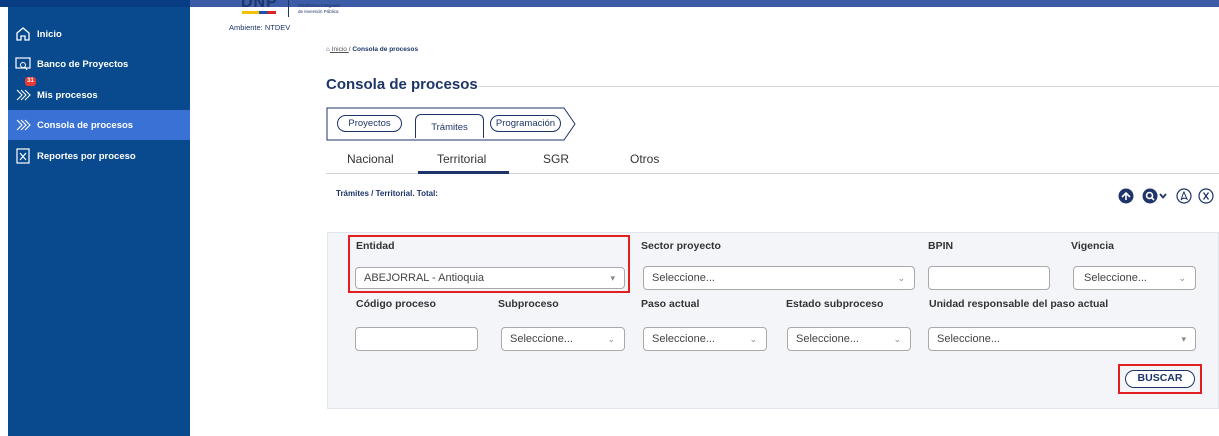 The image size is (1219, 436). Describe the element at coordinates (23, 64) in the screenshot. I see `folder-icon` at that location.